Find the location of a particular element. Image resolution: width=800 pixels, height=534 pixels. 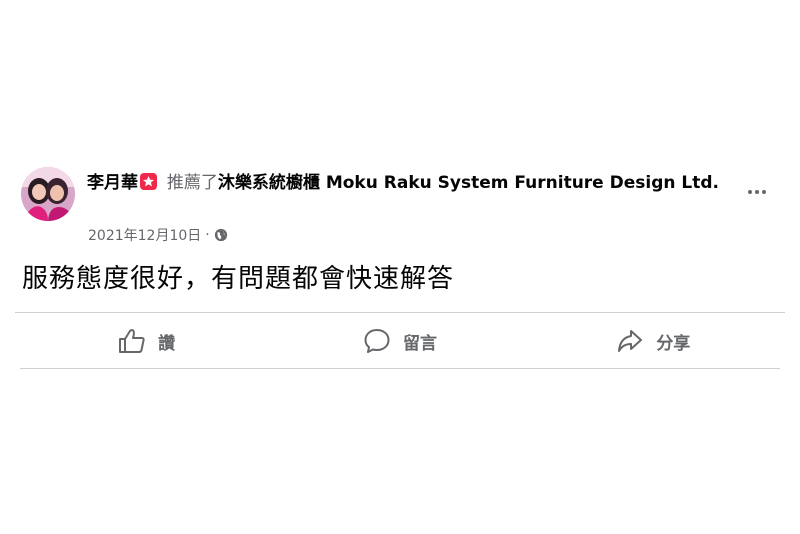

actions-bottom-divider is located at coordinates (400, 368).